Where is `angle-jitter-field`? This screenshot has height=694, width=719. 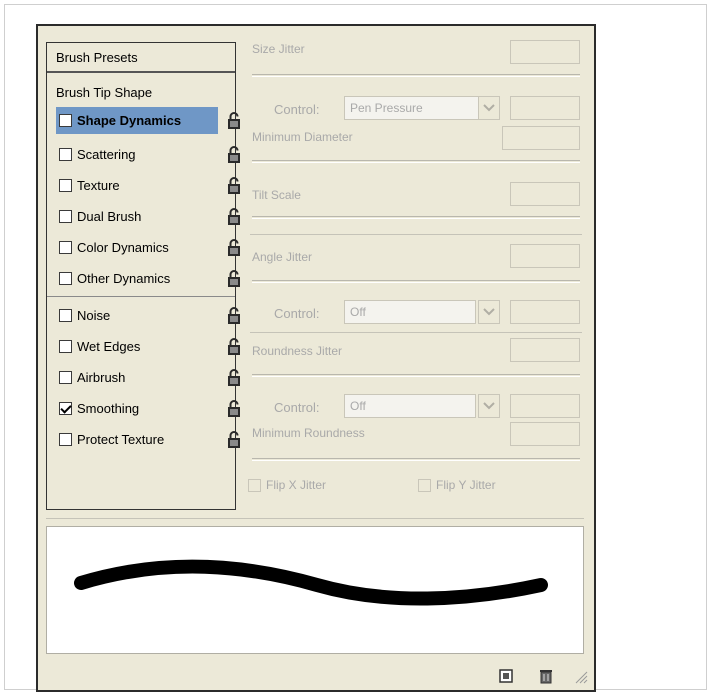
angle-jitter-field is located at coordinates (545, 256).